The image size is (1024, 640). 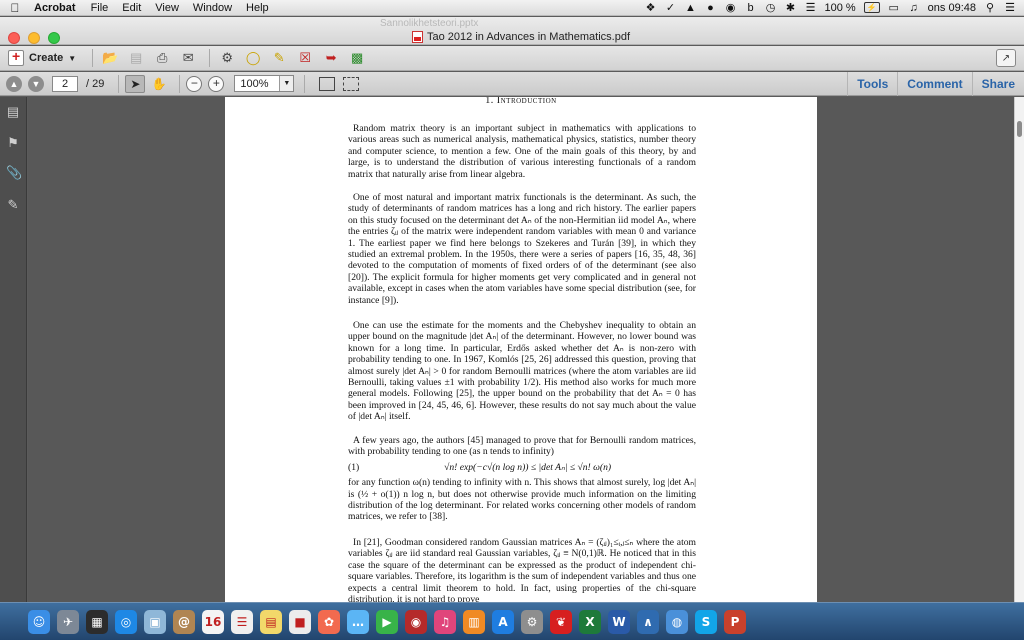 What do you see at coordinates (13, 205) in the screenshot?
I see `signatures-icon: ✎` at bounding box center [13, 205].